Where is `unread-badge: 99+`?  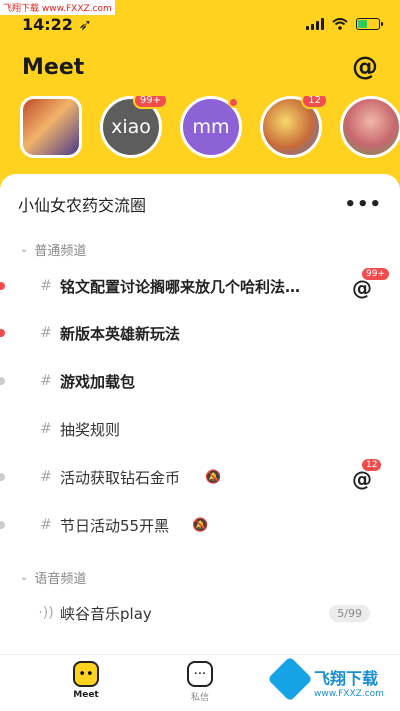
unread-badge: 99+ is located at coordinates (150, 102).